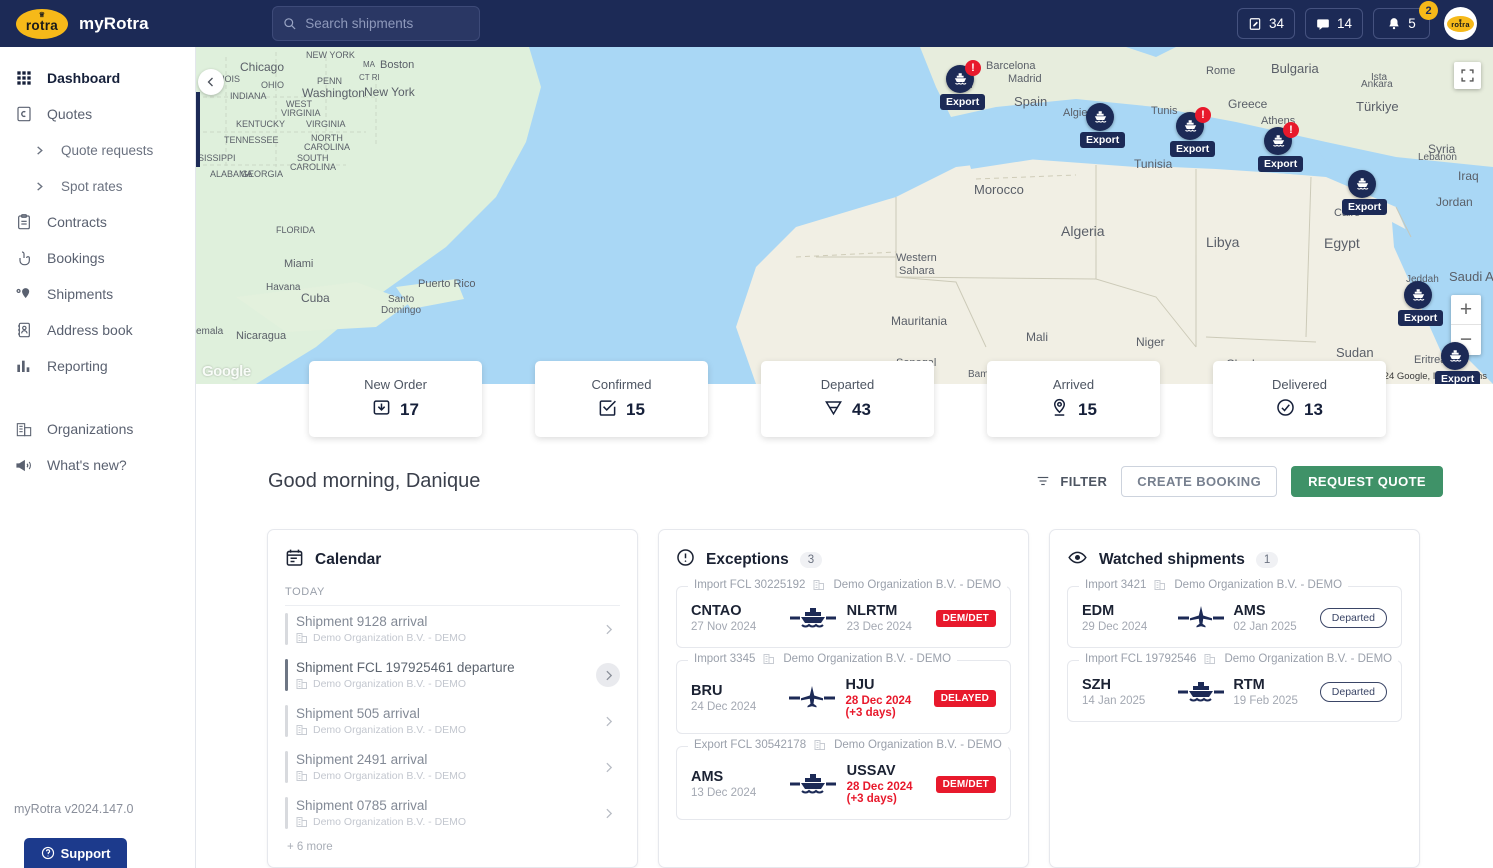 The image size is (1493, 868). I want to click on status-badge: DELAYED, so click(964, 698).